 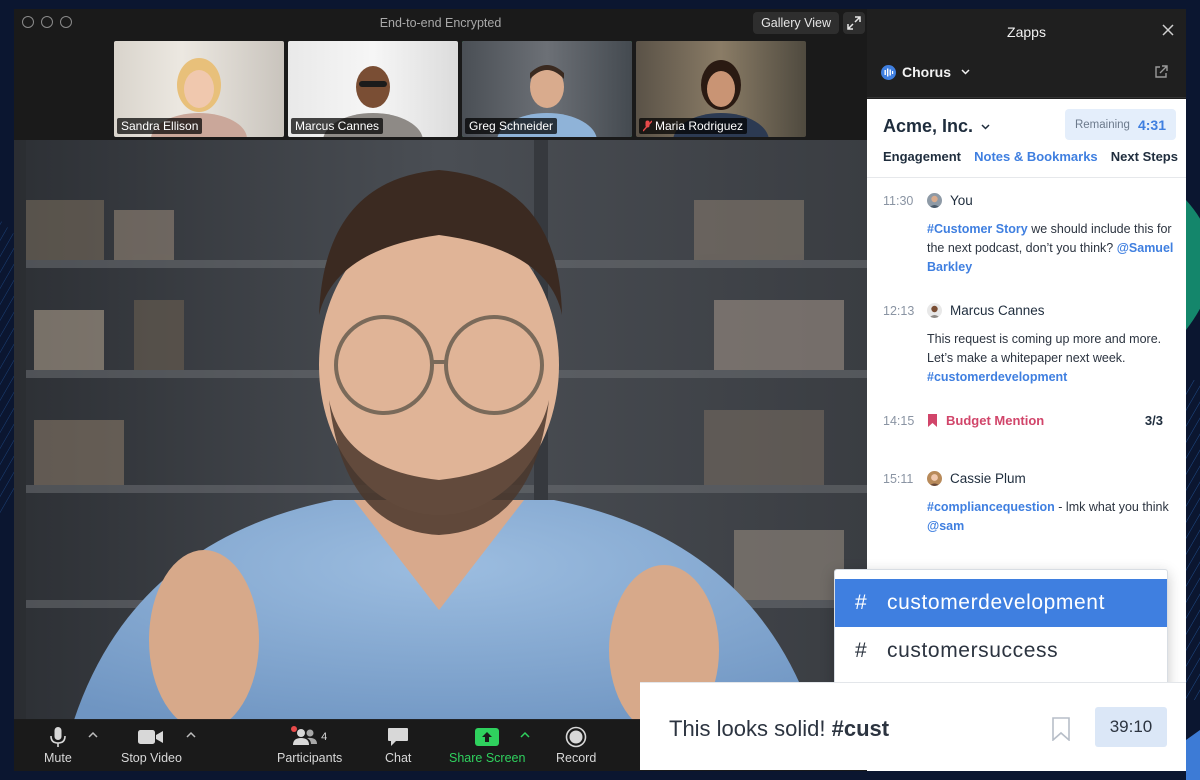 What do you see at coordinates (398, 745) in the screenshot?
I see `chat-button: Chat` at bounding box center [398, 745].